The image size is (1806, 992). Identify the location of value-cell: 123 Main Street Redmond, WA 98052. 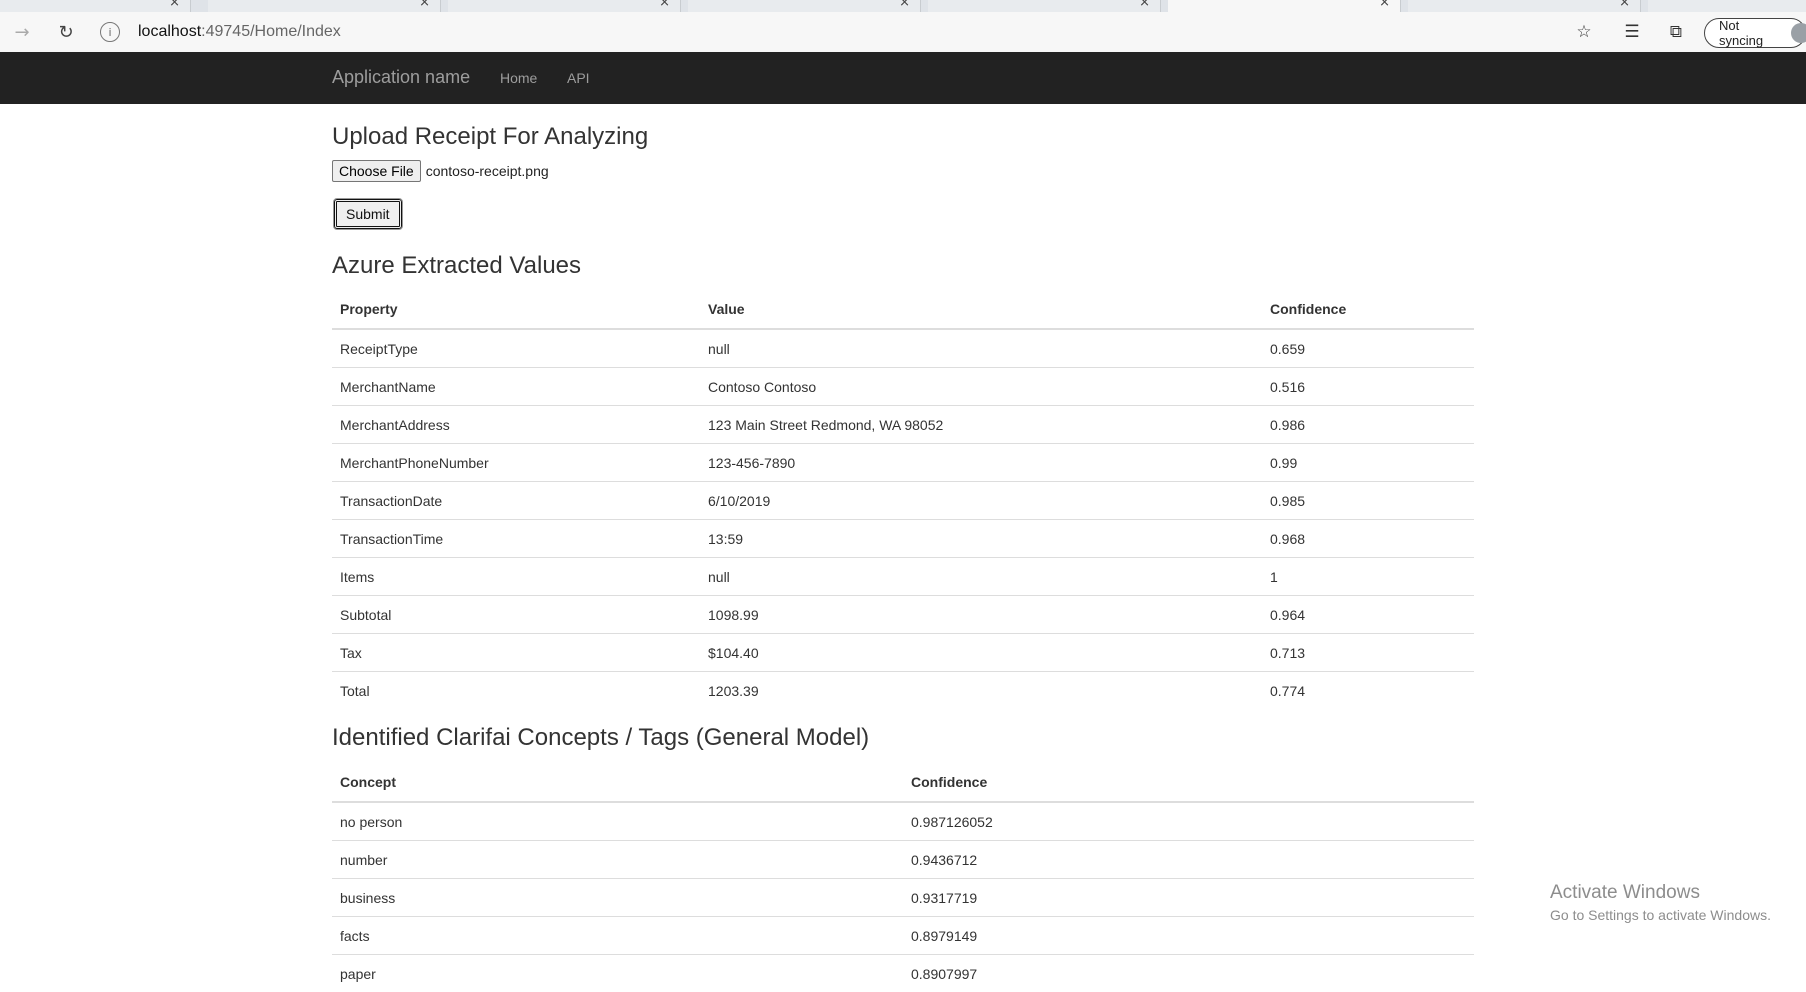
(981, 425).